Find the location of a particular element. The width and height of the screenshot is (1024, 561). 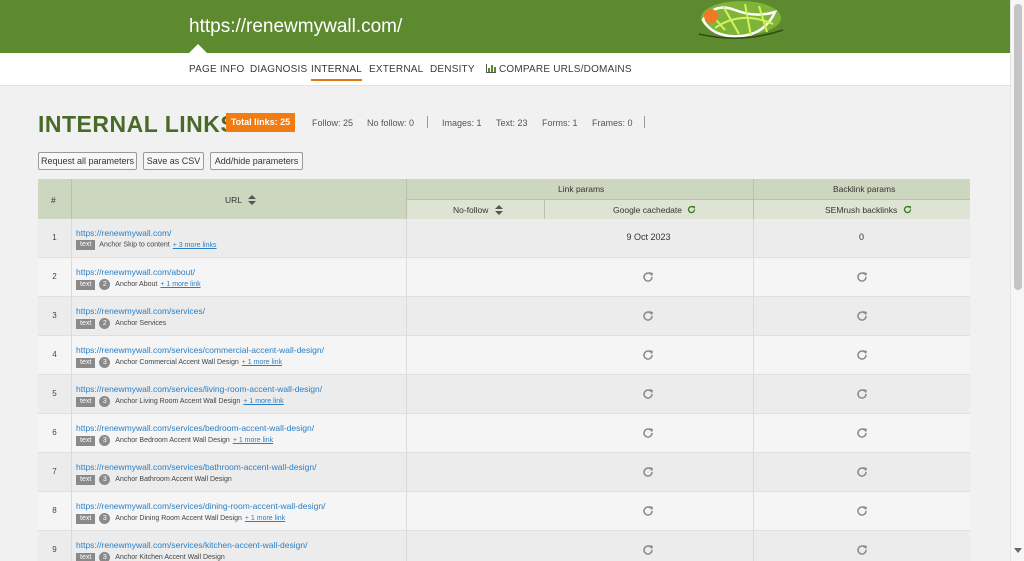

link-count-badge: 2 is located at coordinates (105, 323).